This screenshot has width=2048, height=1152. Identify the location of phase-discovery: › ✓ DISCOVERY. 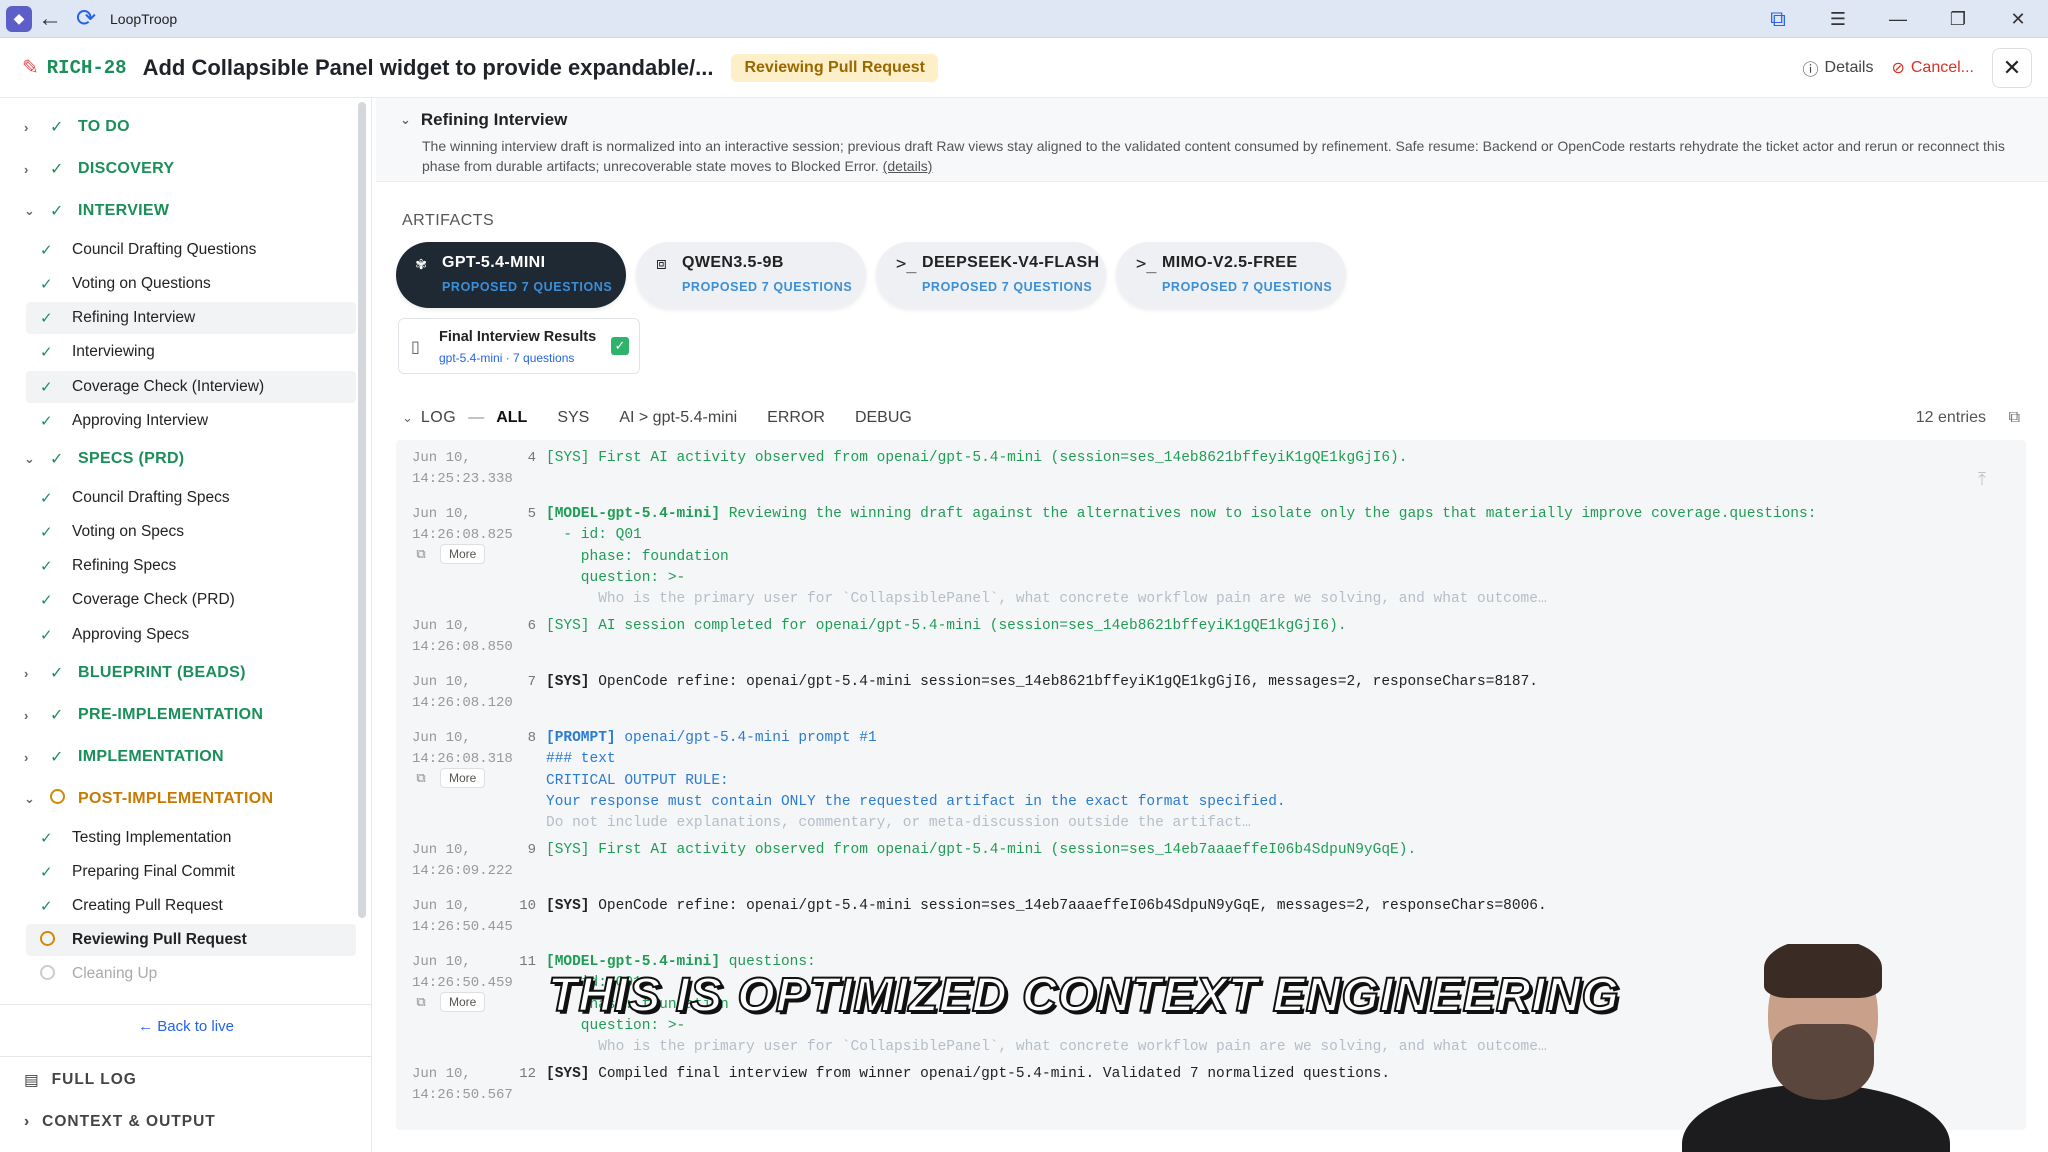
(99, 169).